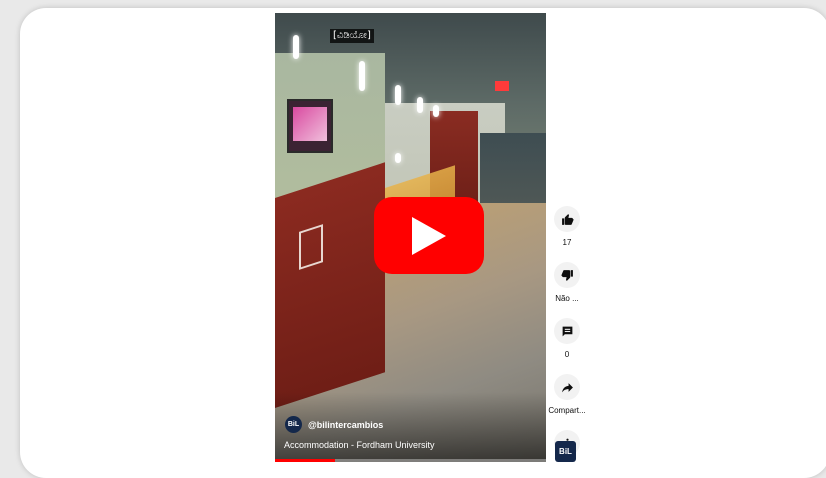 The width and height of the screenshot is (826, 478). What do you see at coordinates (410, 460) in the screenshot?
I see `video-progress-bar` at bounding box center [410, 460].